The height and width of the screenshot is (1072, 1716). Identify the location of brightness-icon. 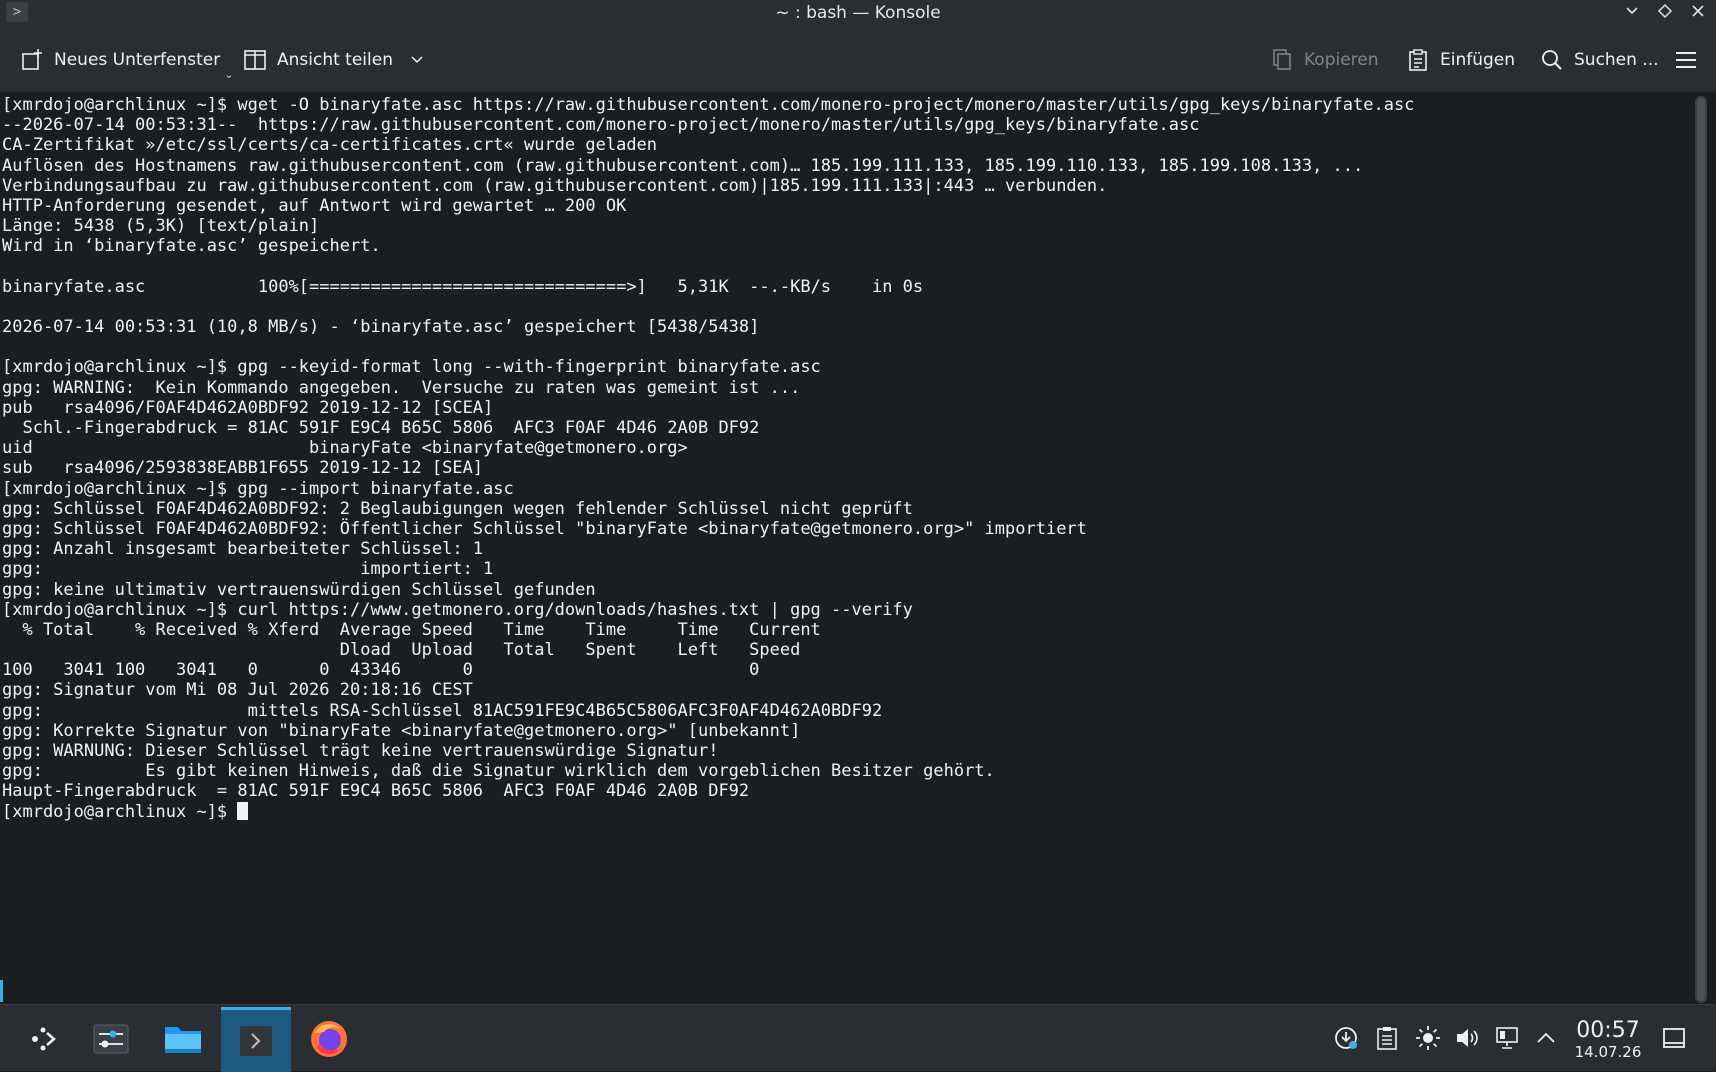
(1428, 1038).